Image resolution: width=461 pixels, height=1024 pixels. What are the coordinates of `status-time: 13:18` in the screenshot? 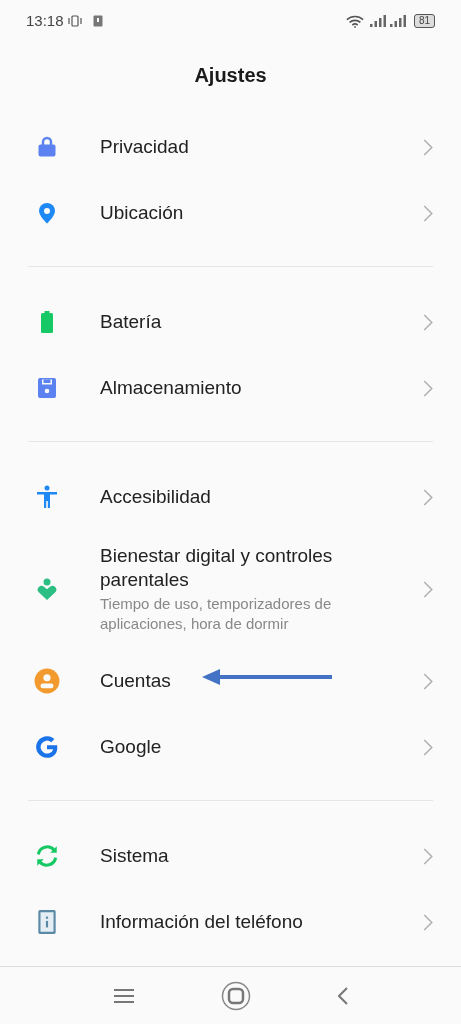 It's located at (45, 20).